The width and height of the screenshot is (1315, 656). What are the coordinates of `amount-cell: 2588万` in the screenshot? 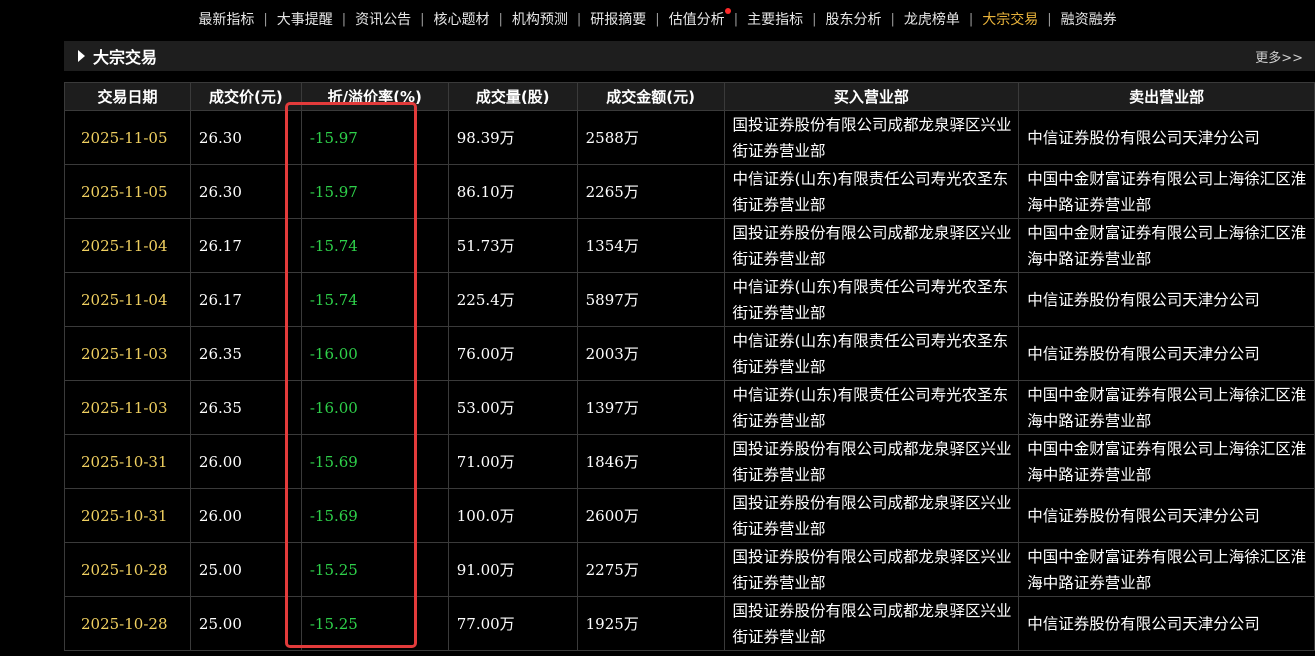 It's located at (650, 137).